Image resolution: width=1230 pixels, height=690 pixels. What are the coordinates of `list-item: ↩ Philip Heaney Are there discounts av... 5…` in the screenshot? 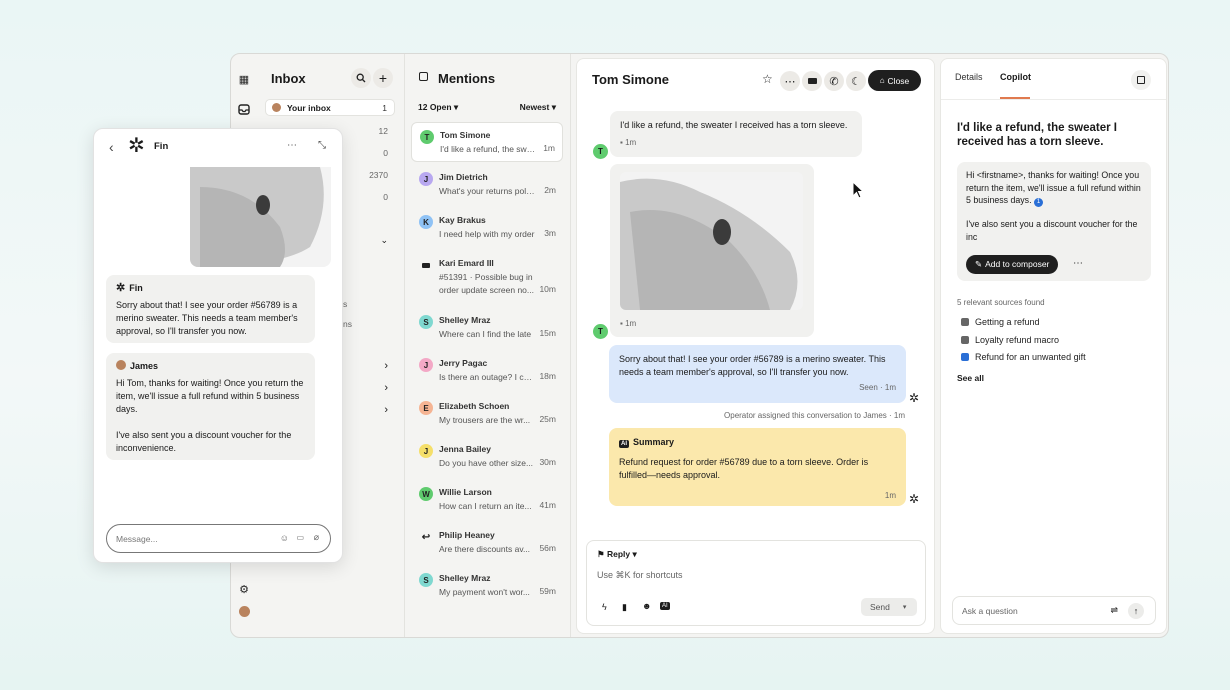 It's located at (487, 543).